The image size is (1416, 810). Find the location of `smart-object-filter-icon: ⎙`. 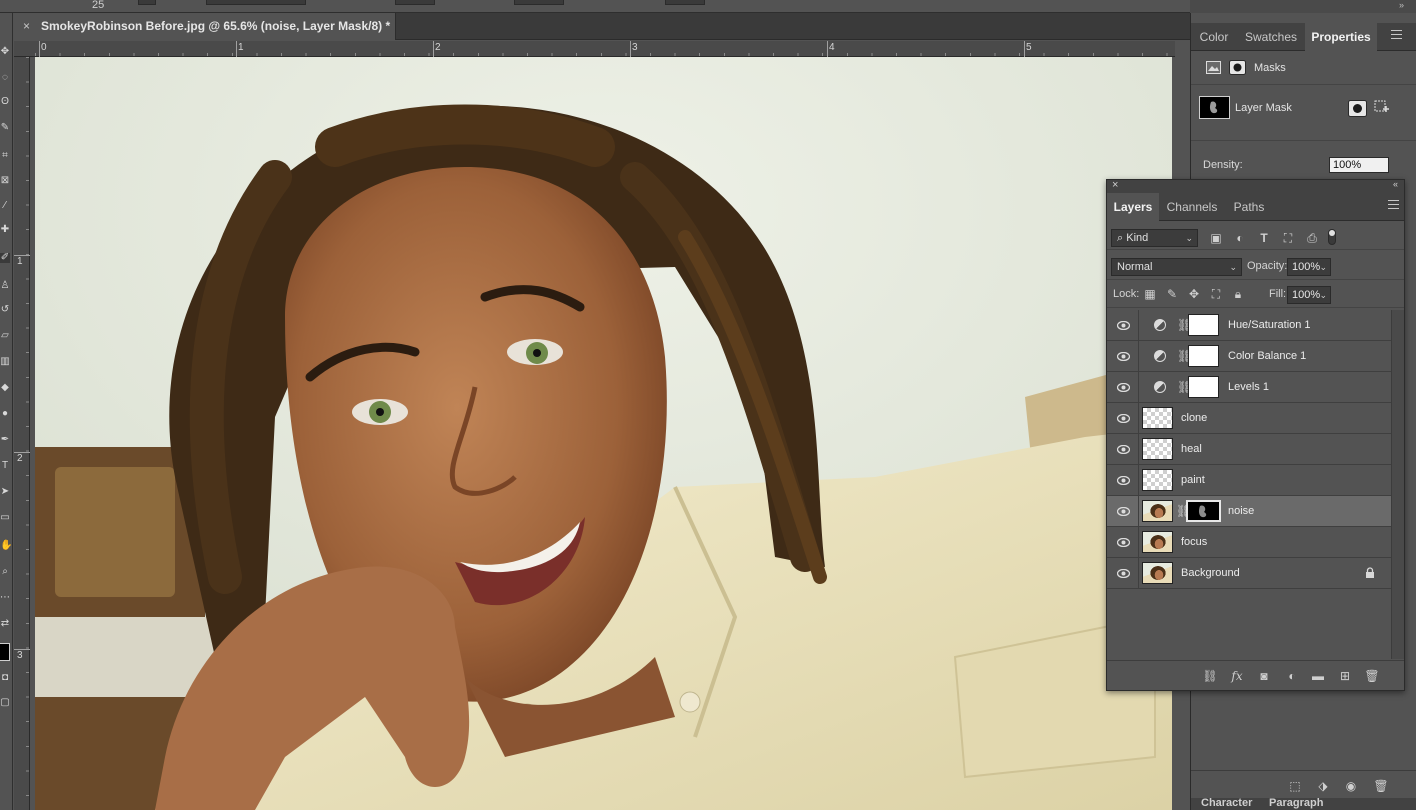

smart-object-filter-icon: ⎙ is located at coordinates (1312, 238).